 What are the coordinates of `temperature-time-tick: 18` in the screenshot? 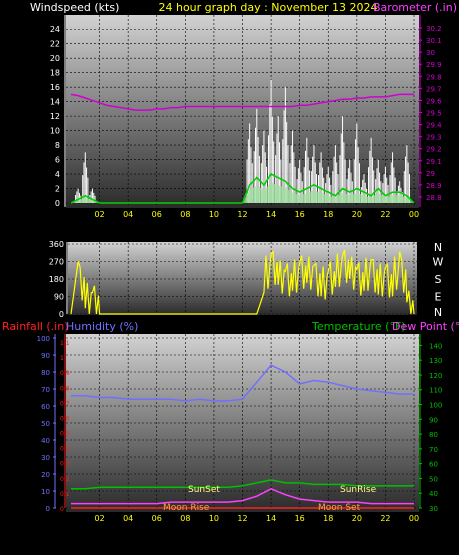 It's located at (328, 518).